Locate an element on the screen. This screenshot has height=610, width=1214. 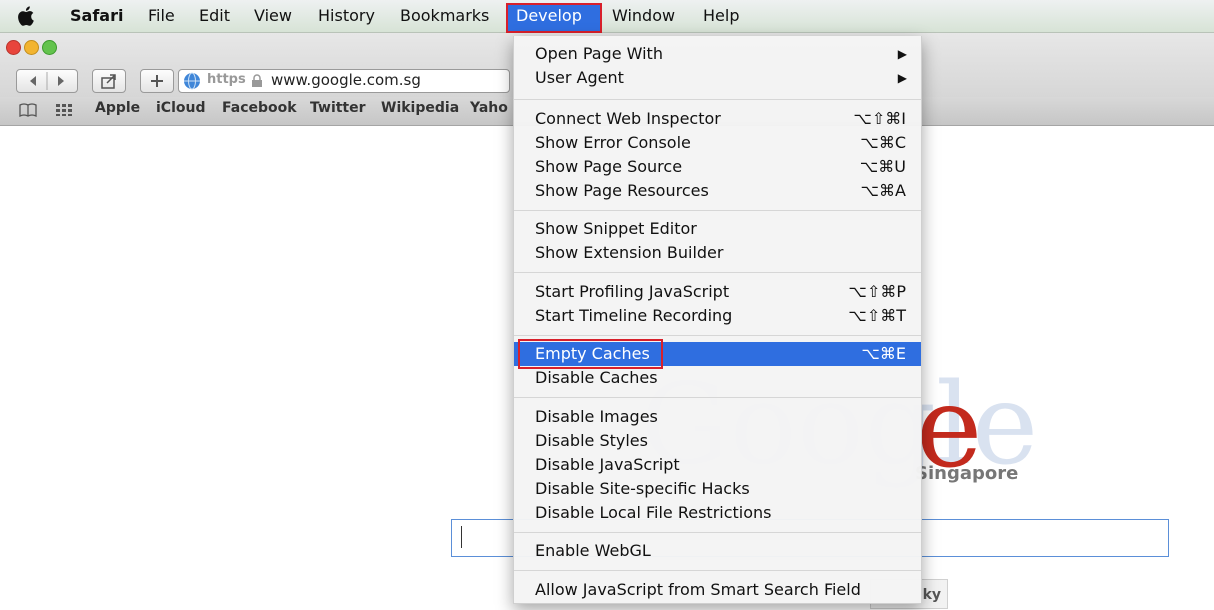
bookmark-yahoo: Yaho is located at coordinates (489, 108).